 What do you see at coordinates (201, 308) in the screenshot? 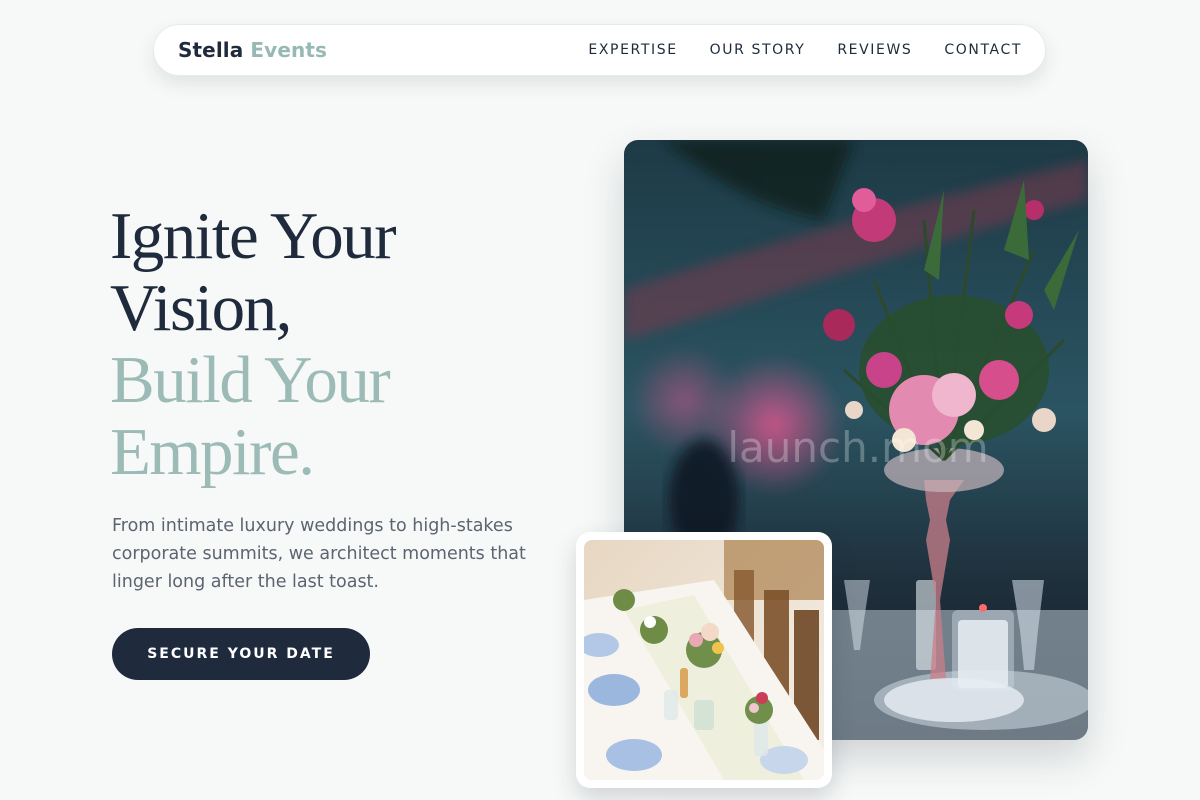
I see `headline-line-2: Vision,` at bounding box center [201, 308].